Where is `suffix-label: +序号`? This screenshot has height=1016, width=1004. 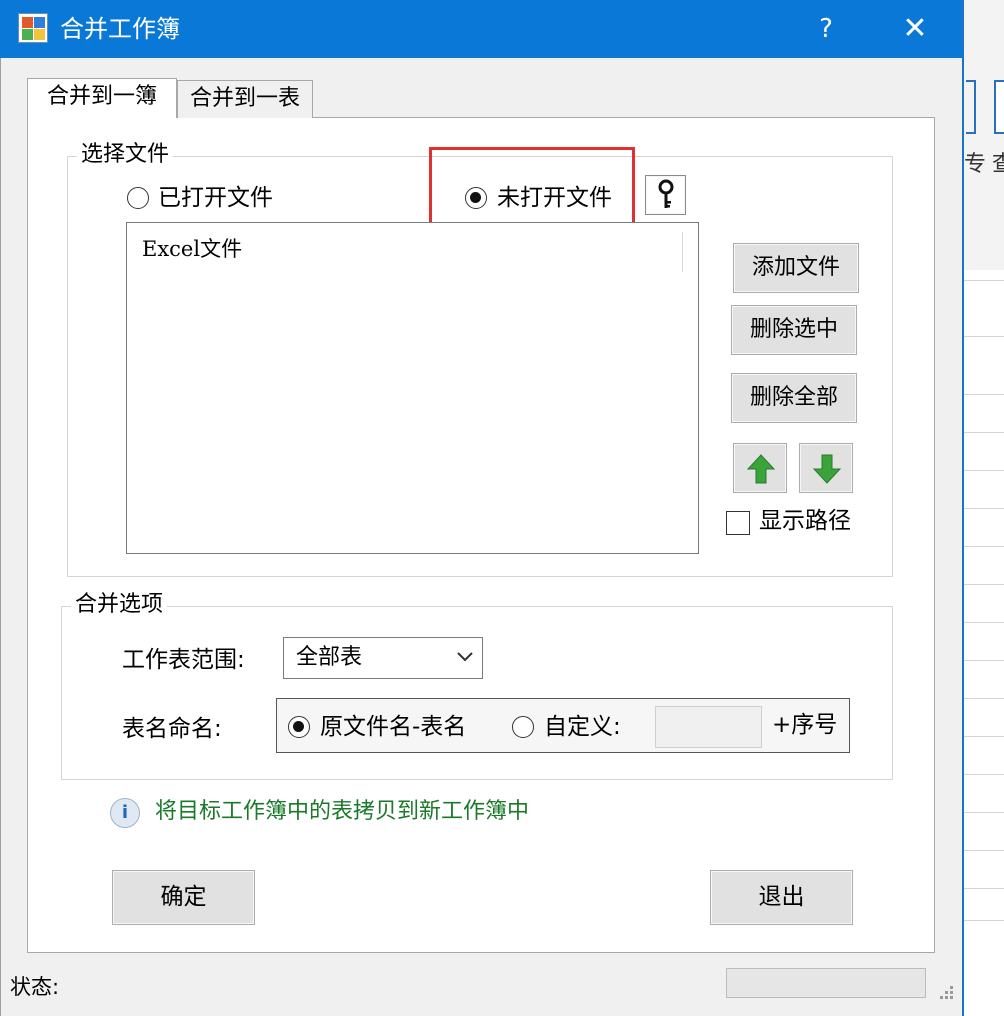 suffix-label: +序号 is located at coordinates (805, 725).